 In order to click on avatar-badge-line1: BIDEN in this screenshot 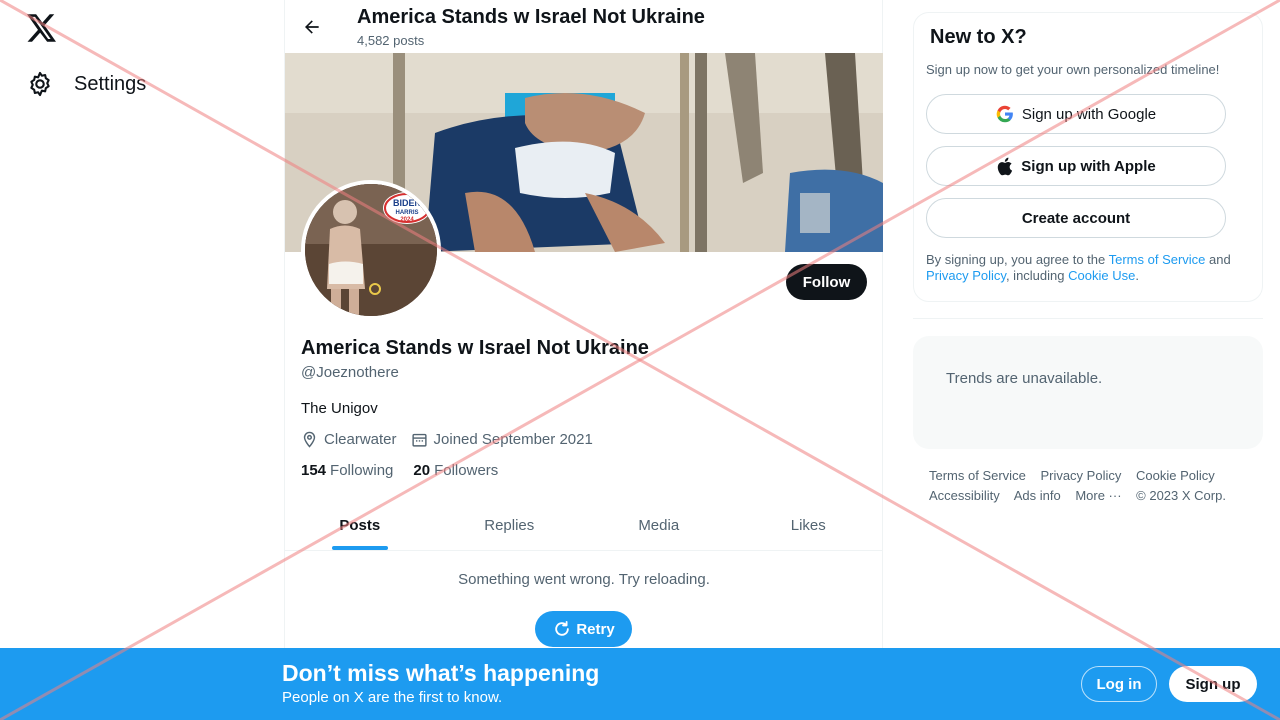, I will do `click(407, 203)`.